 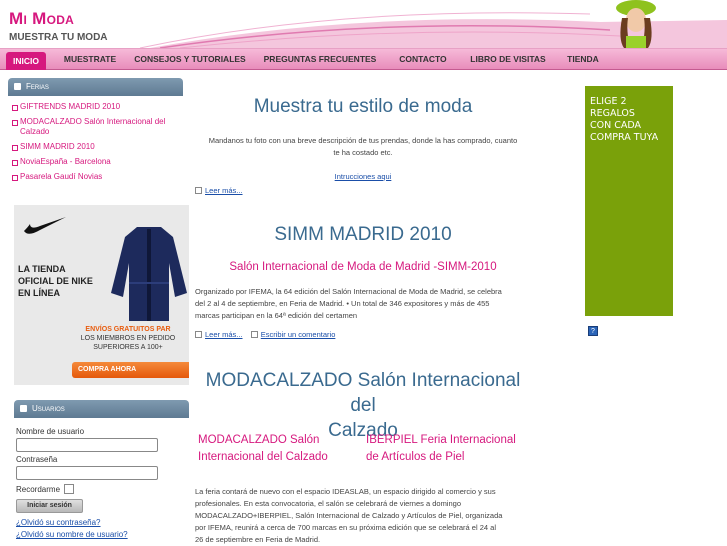 What do you see at coordinates (636, 24) in the screenshot?
I see `model-girl-image` at bounding box center [636, 24].